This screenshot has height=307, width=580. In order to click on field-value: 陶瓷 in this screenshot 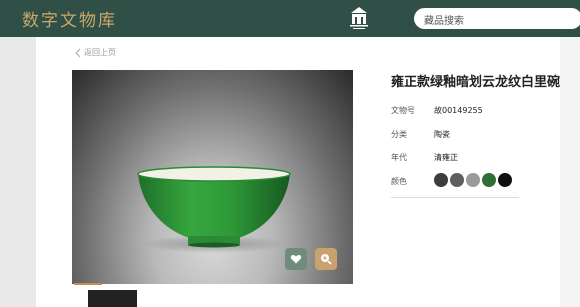, I will do `click(442, 134)`.